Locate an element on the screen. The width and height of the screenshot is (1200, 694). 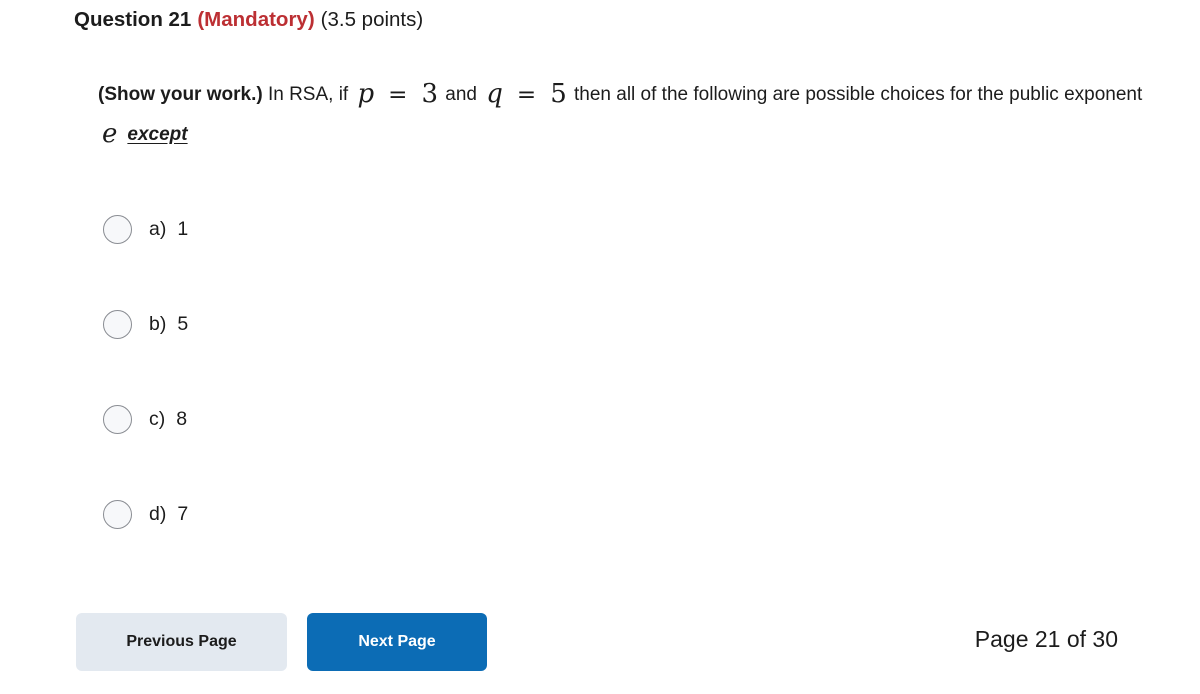
option-letter-c: c) is located at coordinates (157, 418).